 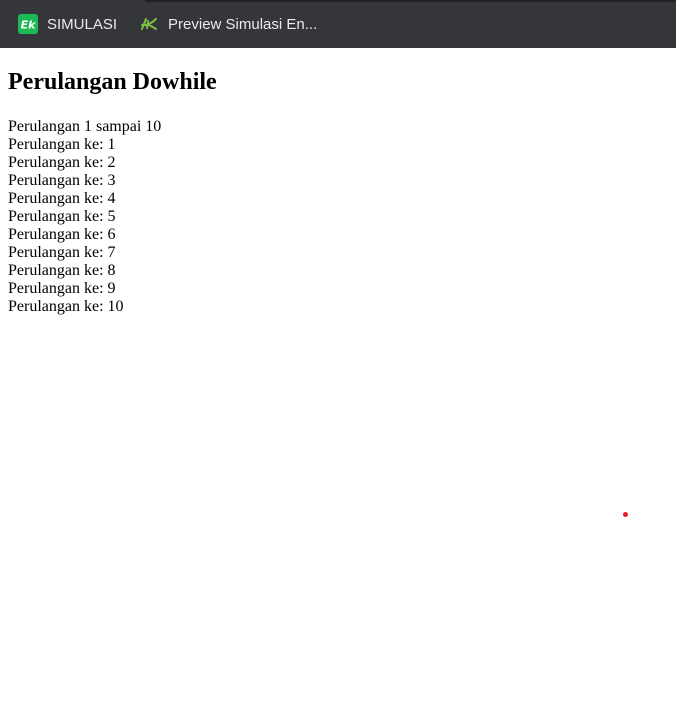 What do you see at coordinates (85, 126) in the screenshot?
I see `intro-line: Perulangan 1 sampai 10` at bounding box center [85, 126].